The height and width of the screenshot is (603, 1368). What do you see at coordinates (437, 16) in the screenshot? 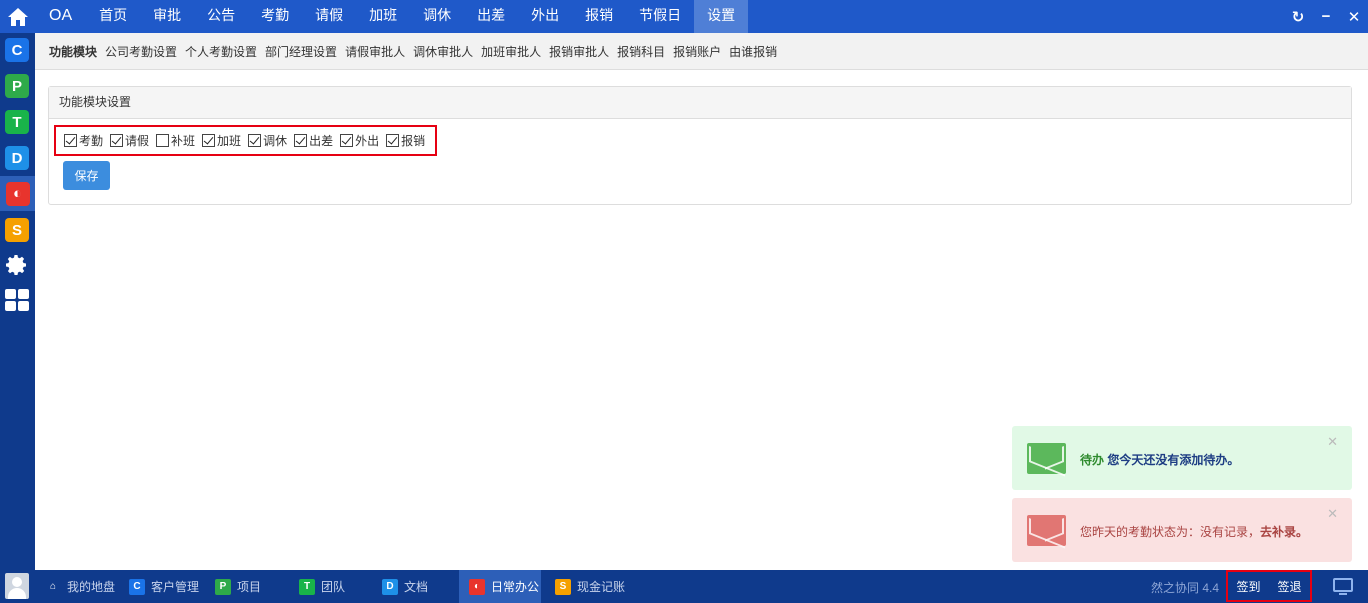
I see `nav-item-6: 调休` at bounding box center [437, 16].